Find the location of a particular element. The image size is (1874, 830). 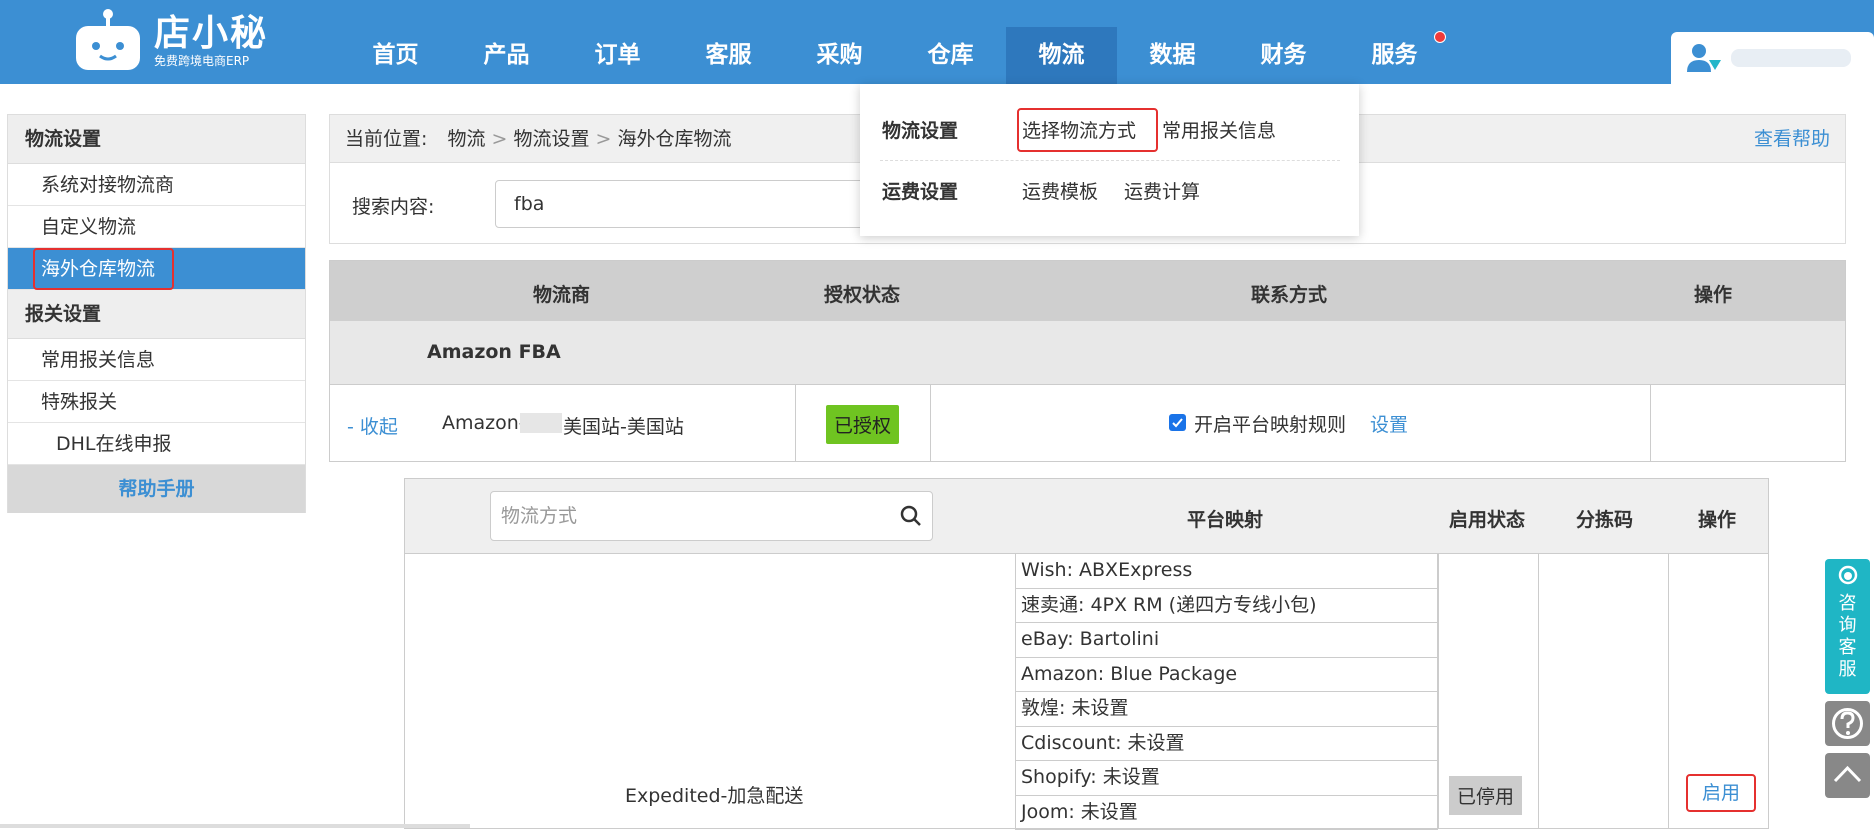

nav-services-wrap: 服务 is located at coordinates (1394, 55).